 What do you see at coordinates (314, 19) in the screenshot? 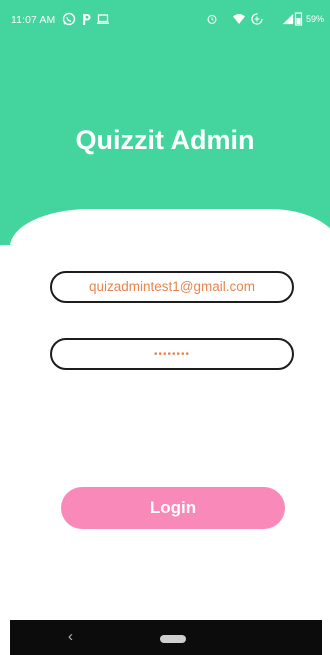
I see `battery-percent: 59%` at bounding box center [314, 19].